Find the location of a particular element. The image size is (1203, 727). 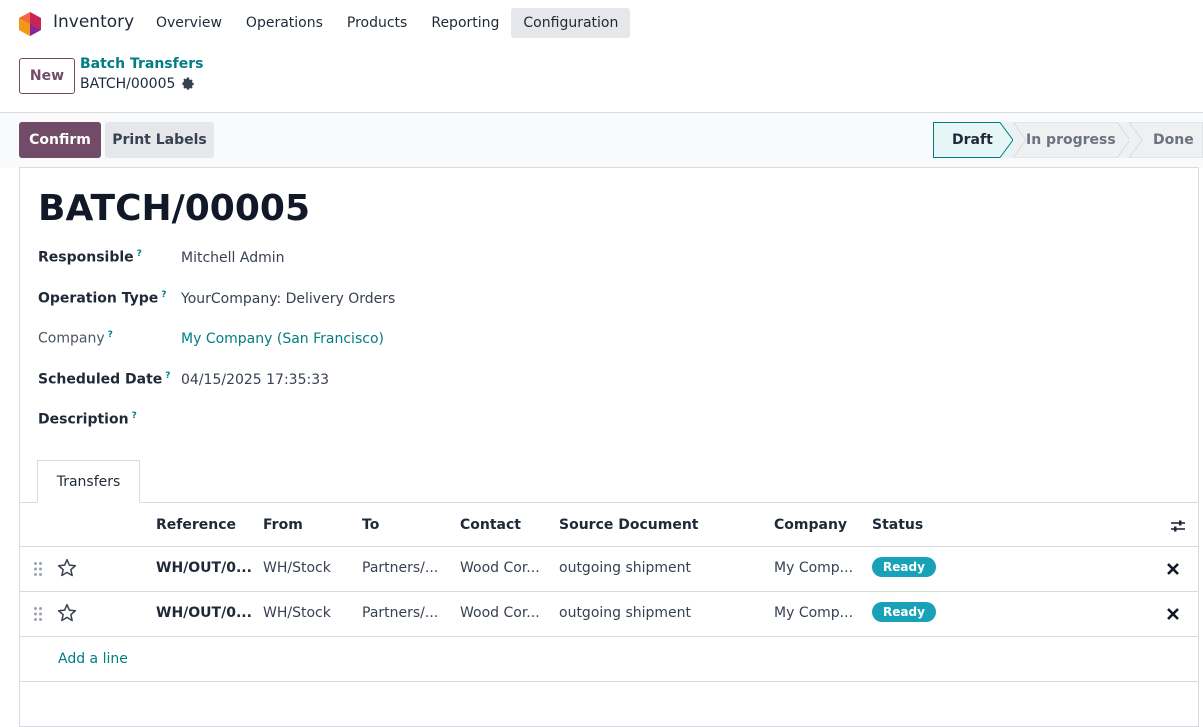

app-name: Inventory is located at coordinates (93, 22).